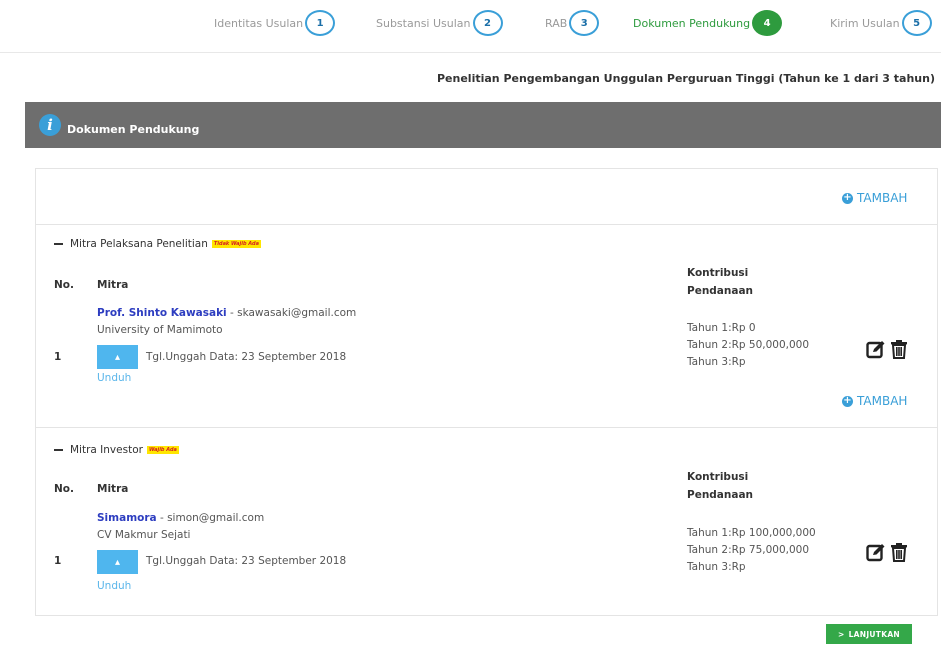 This screenshot has width=941, height=645. Describe the element at coordinates (139, 244) in the screenshot. I see `section-label: Mitra Pelaksana Penelitian` at that location.